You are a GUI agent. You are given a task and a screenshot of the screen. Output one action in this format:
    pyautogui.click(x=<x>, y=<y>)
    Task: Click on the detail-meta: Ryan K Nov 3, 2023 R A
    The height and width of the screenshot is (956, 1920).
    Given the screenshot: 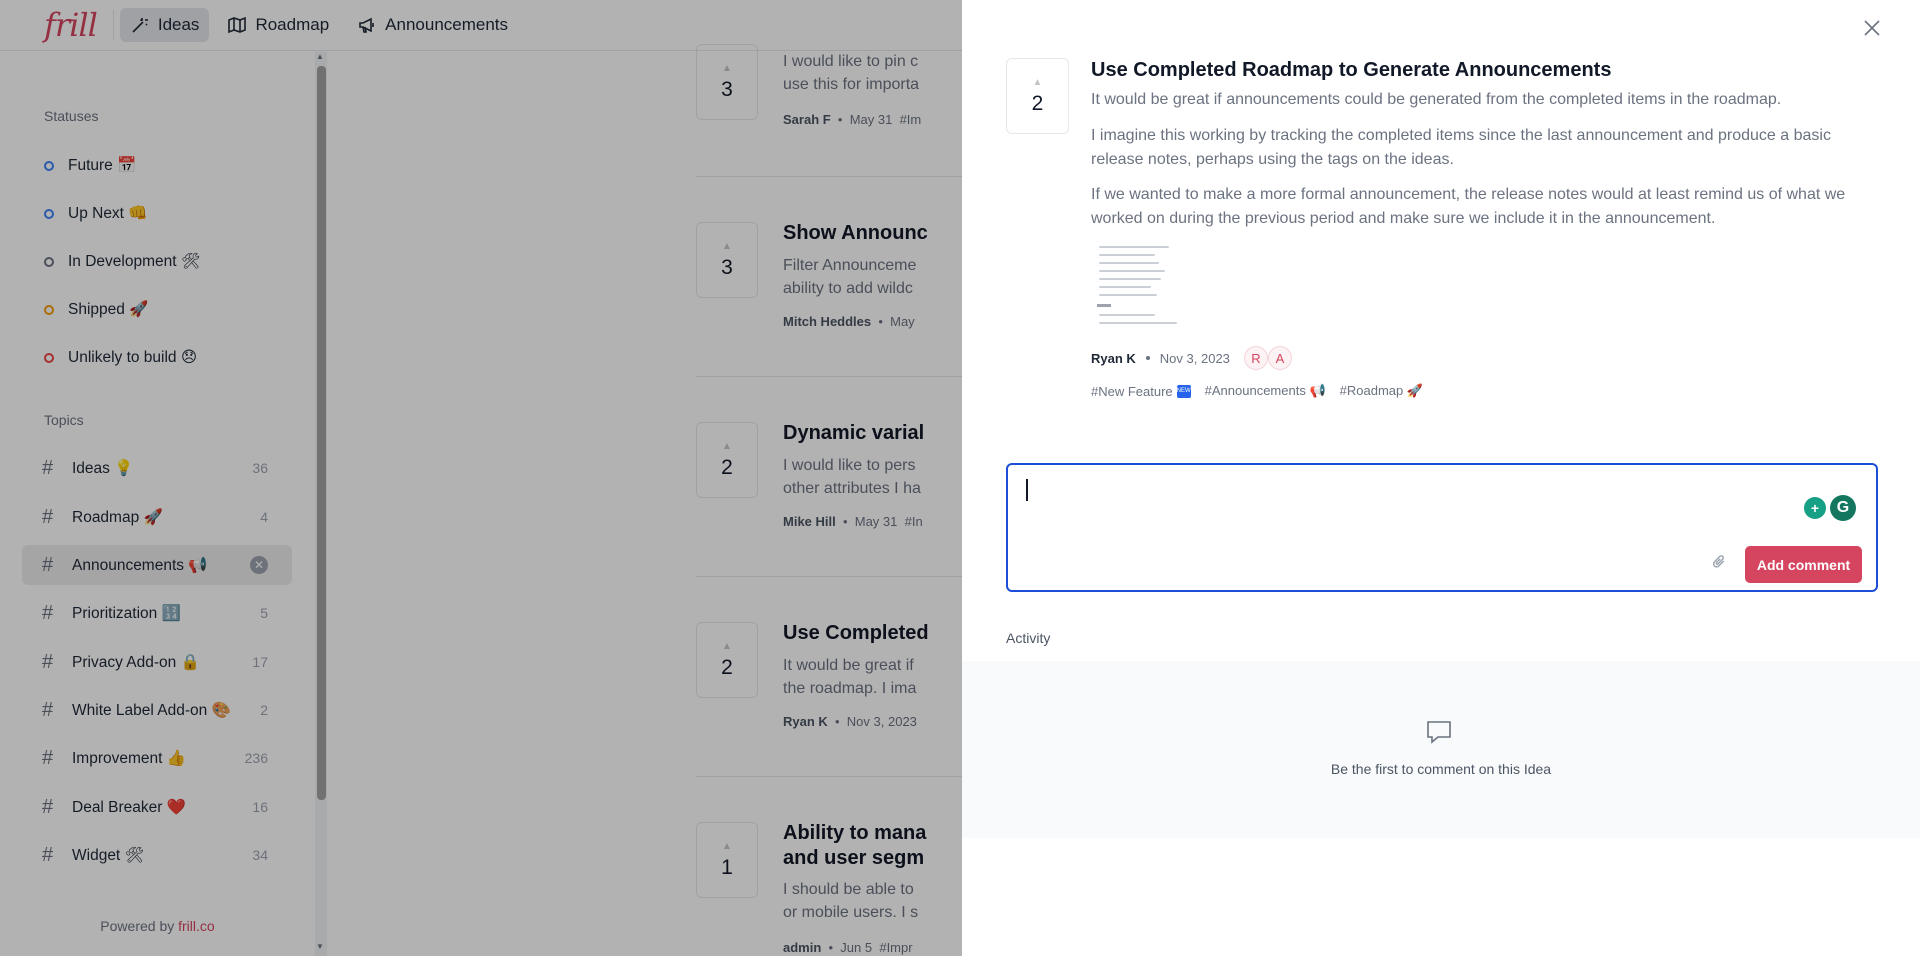 What is the action you would take?
    pyautogui.click(x=1191, y=358)
    